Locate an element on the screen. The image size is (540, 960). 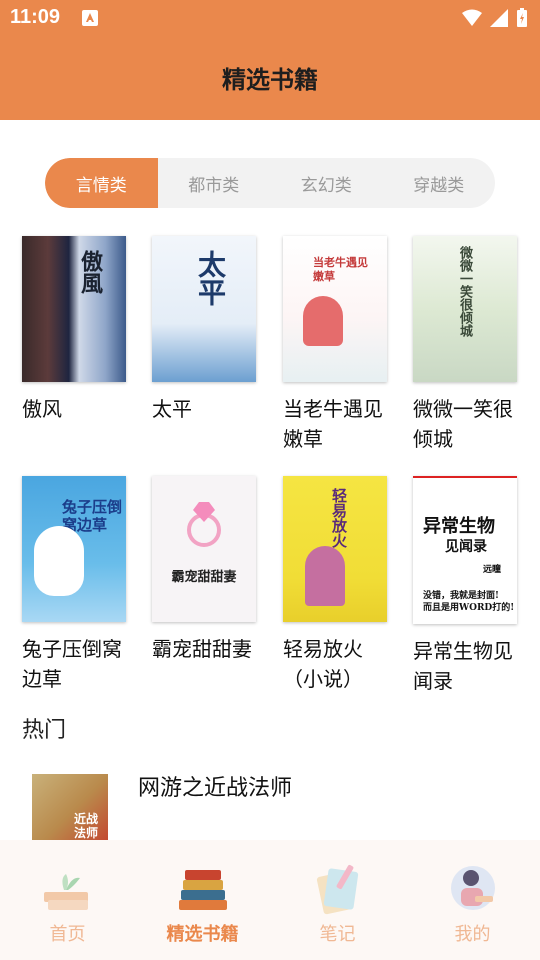
book-title: 兔子压倒窝边草 is located at coordinates (72, 664).